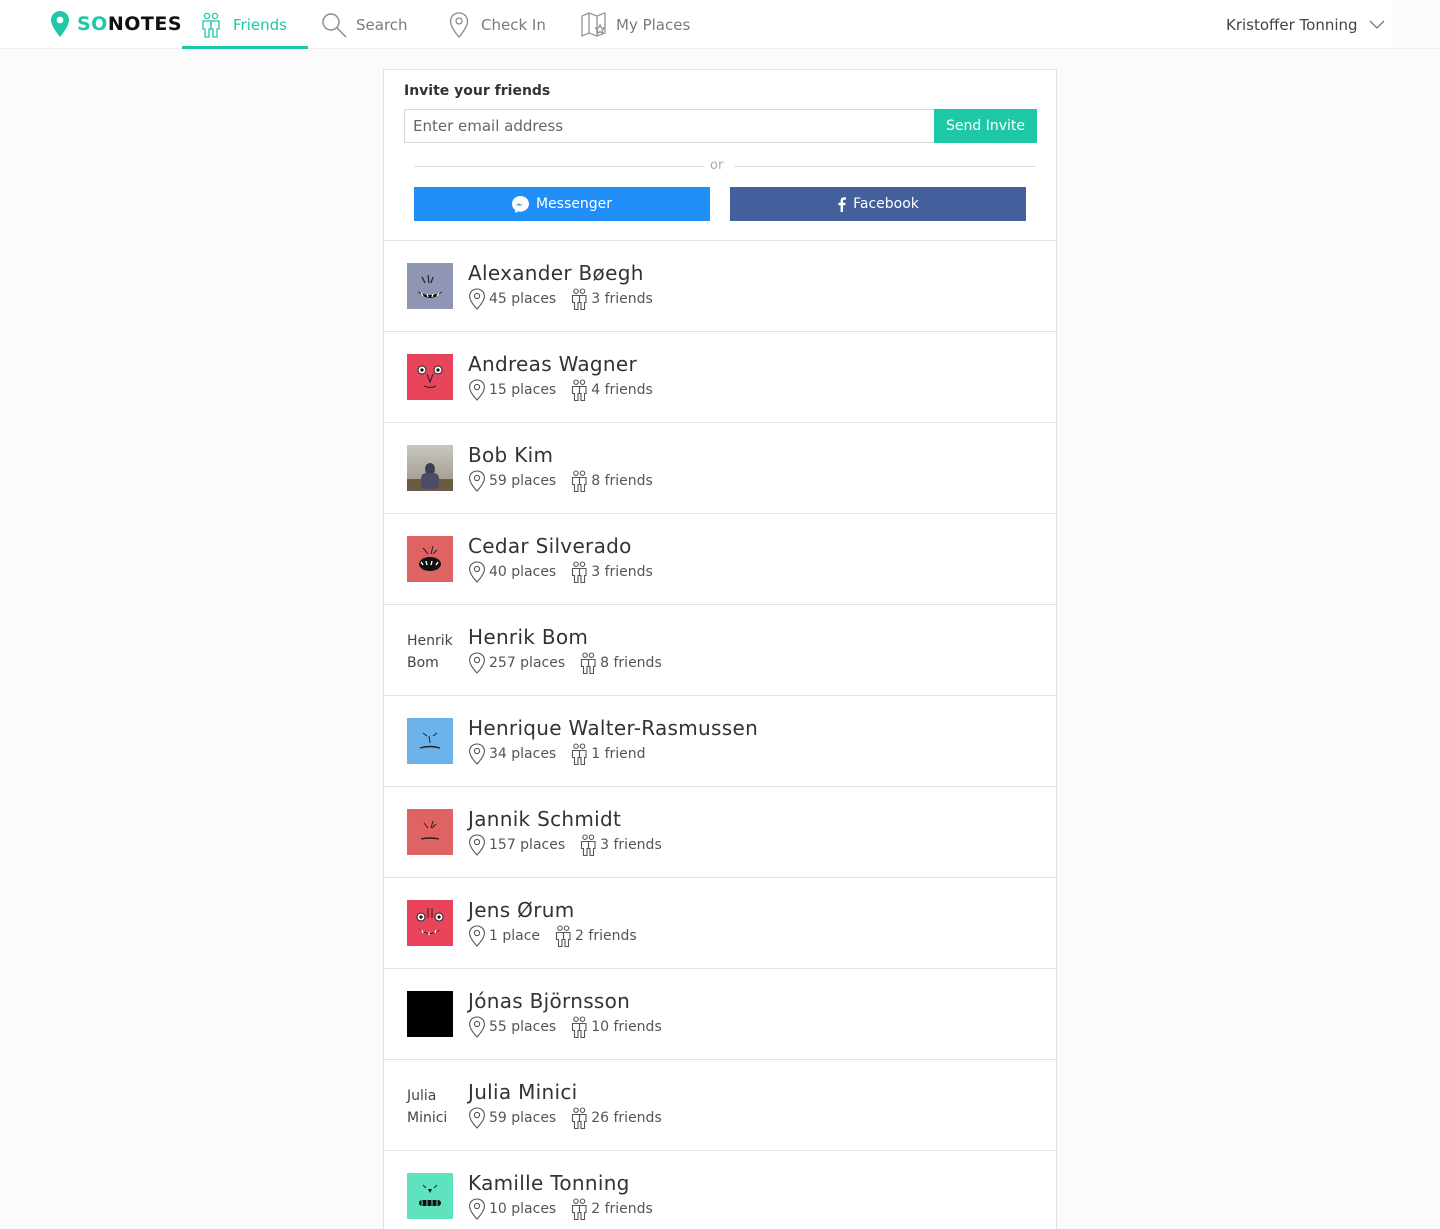 Image resolution: width=1440 pixels, height=1229 pixels. Describe the element at coordinates (669, 126) in the screenshot. I see `email-input` at that location.